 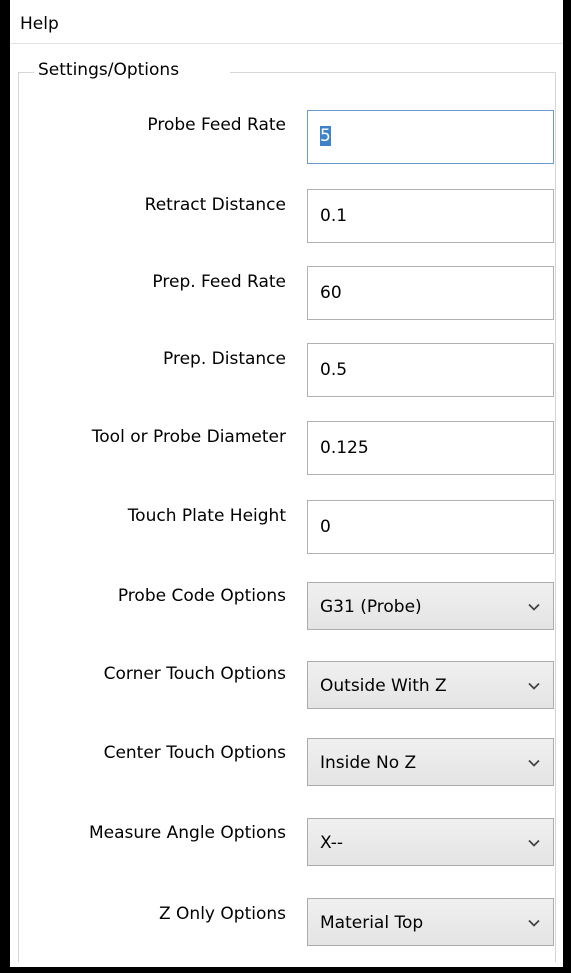 What do you see at coordinates (215, 205) in the screenshot?
I see `retract-distance-label: Retract Distance` at bounding box center [215, 205].